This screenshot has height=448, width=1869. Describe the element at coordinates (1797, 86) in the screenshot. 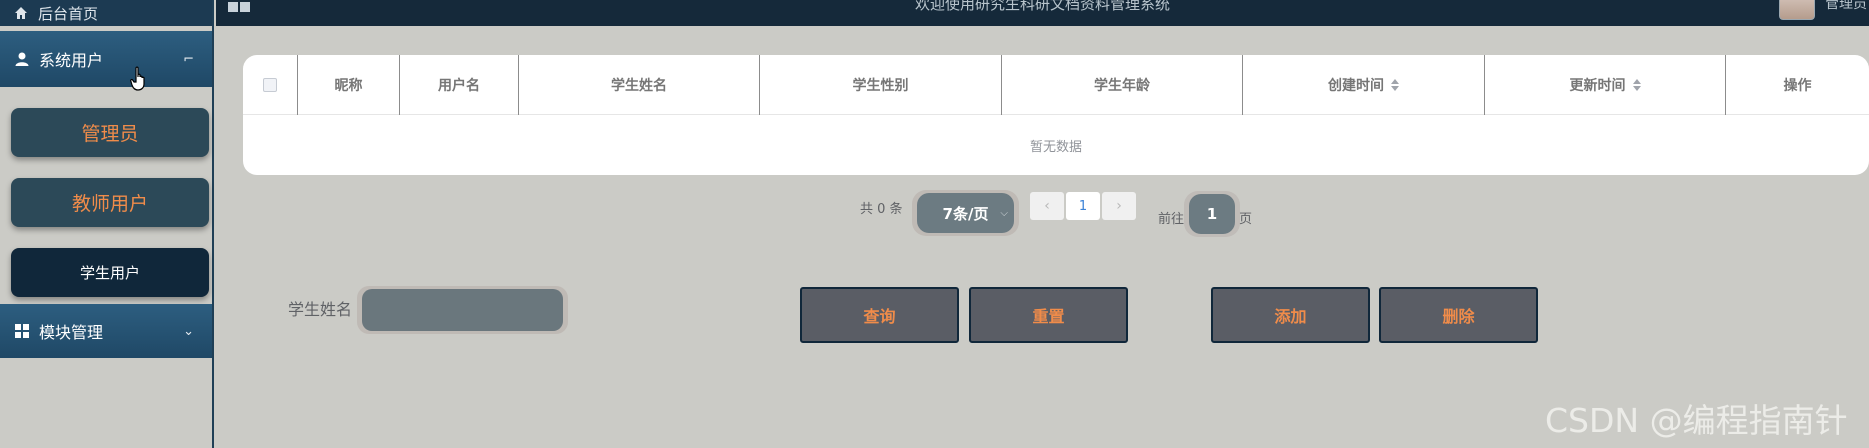

I see `column-header-actions: 操作` at that location.